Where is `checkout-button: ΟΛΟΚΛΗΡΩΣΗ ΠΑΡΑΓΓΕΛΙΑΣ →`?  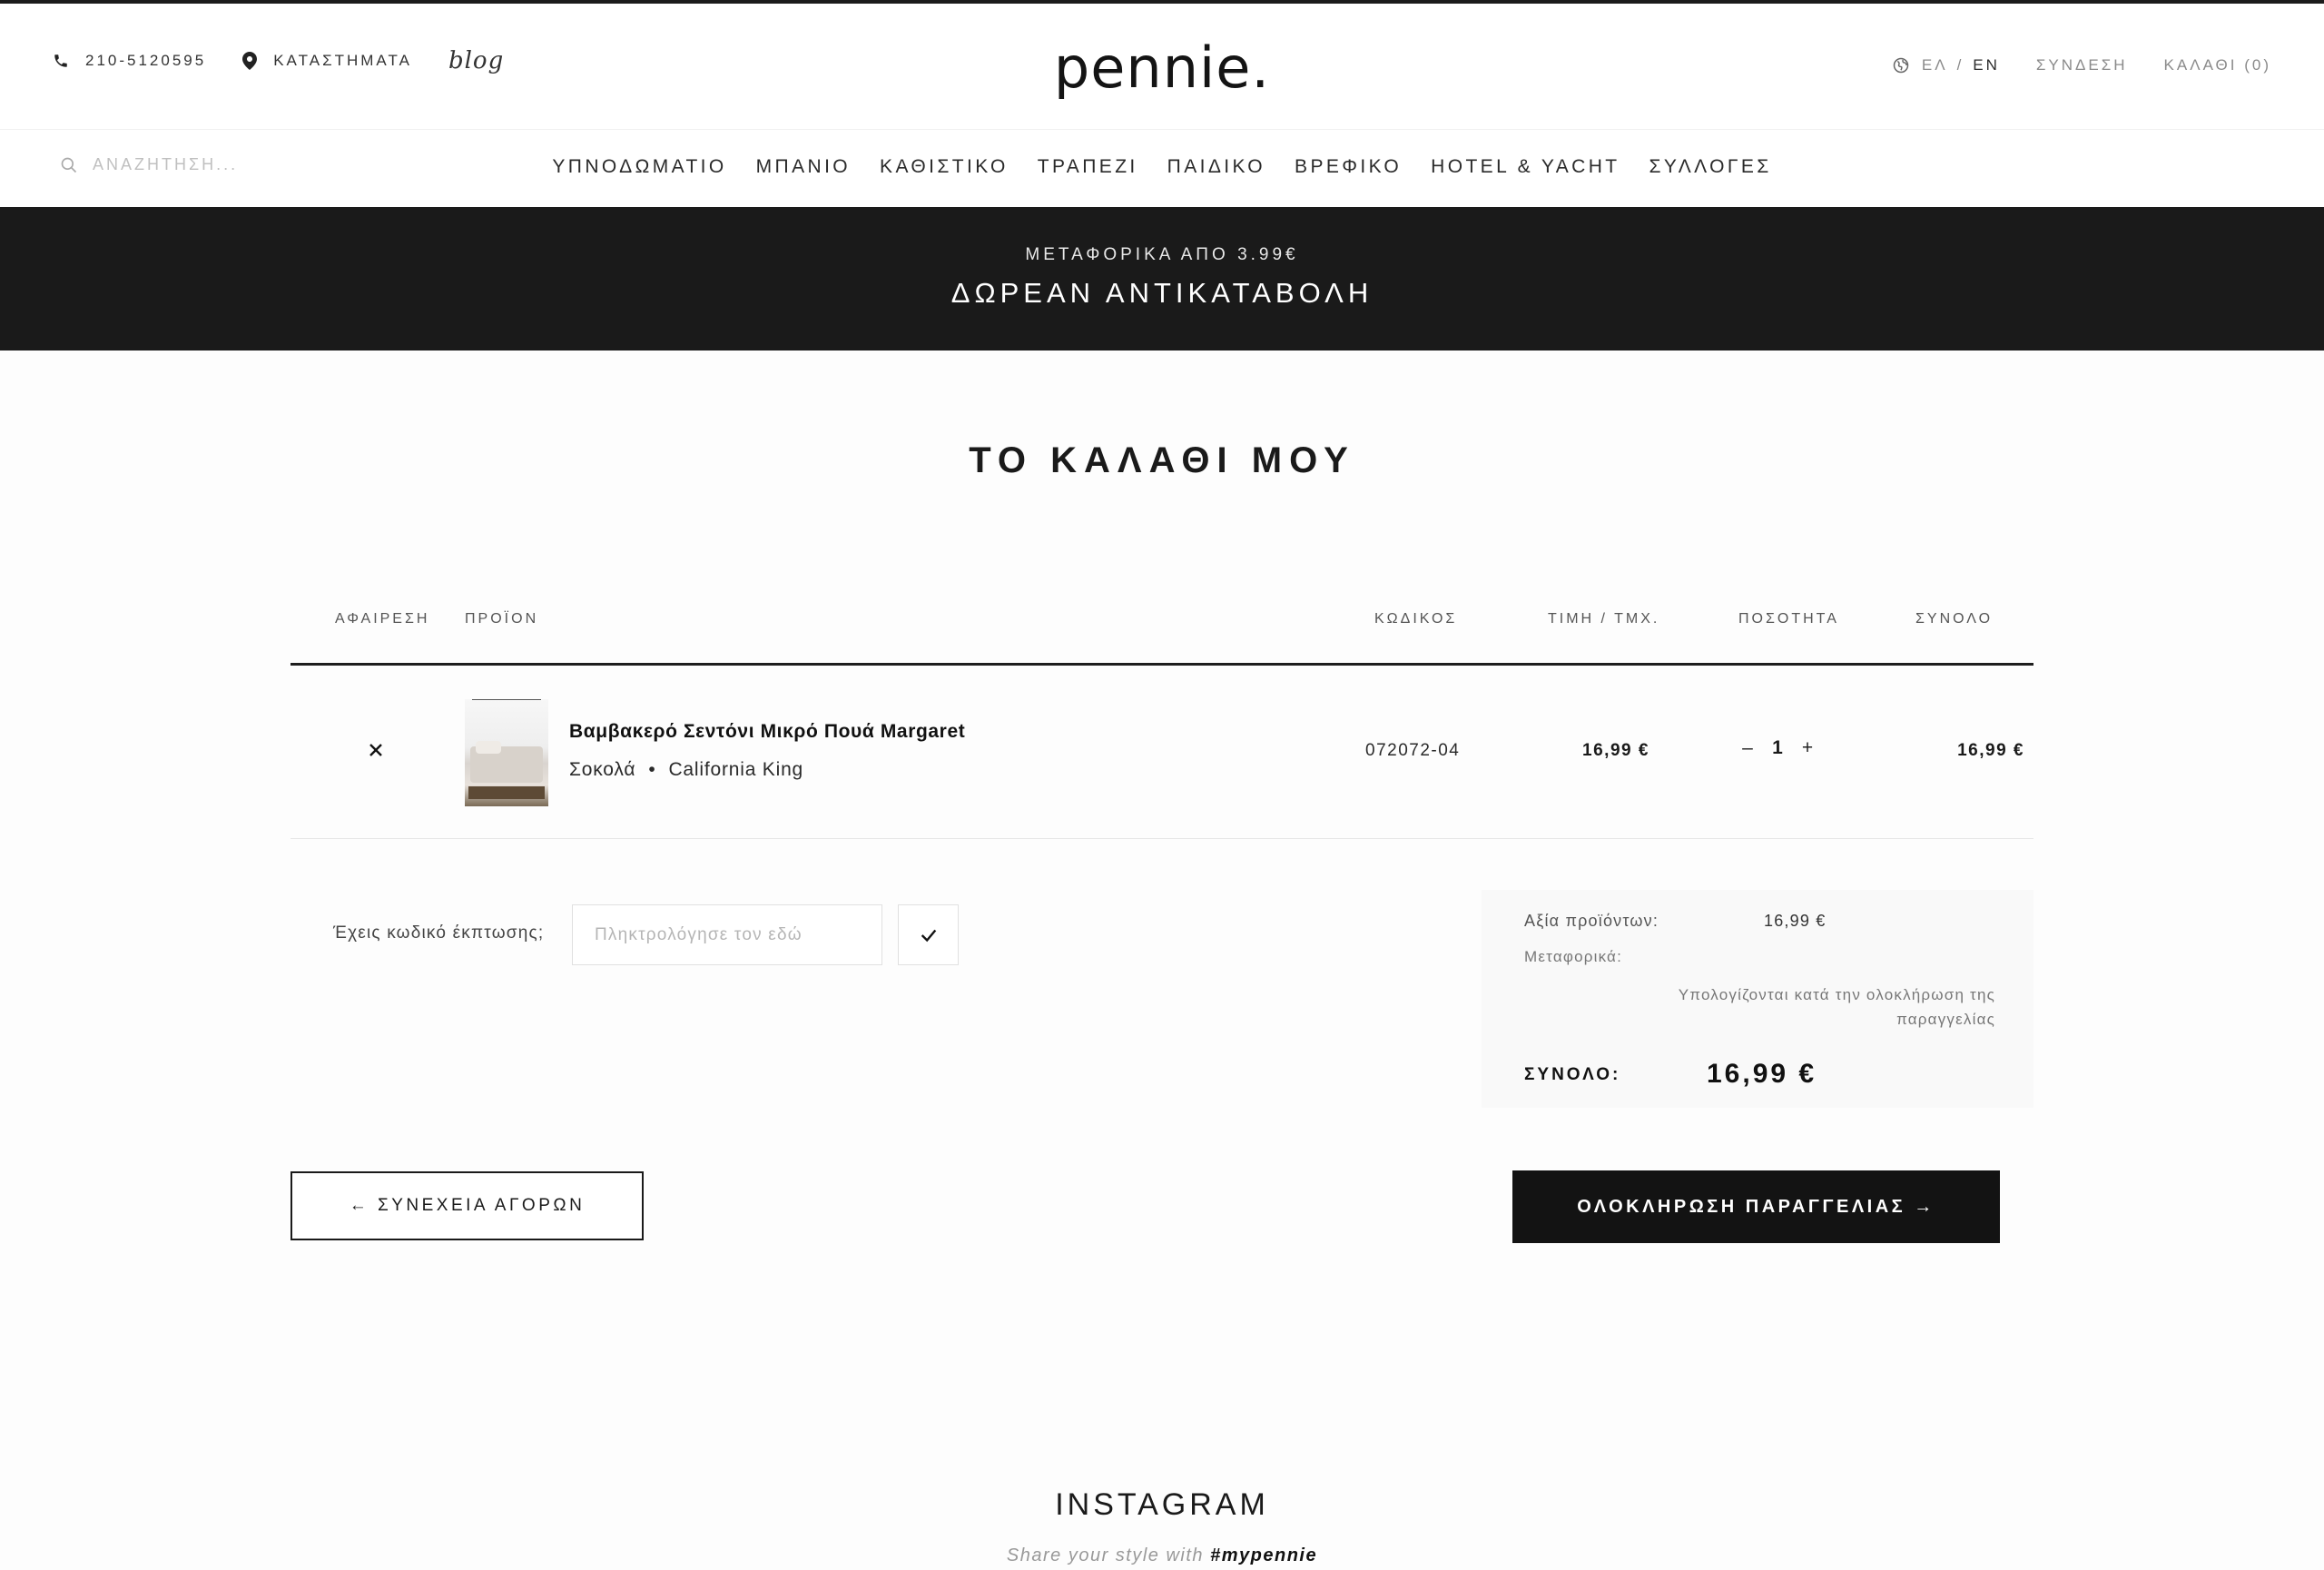 checkout-button: ΟΛΟΚΛΗΡΩΣΗ ΠΑΡΑΓΓΕΛΙΑΣ → is located at coordinates (1756, 1207).